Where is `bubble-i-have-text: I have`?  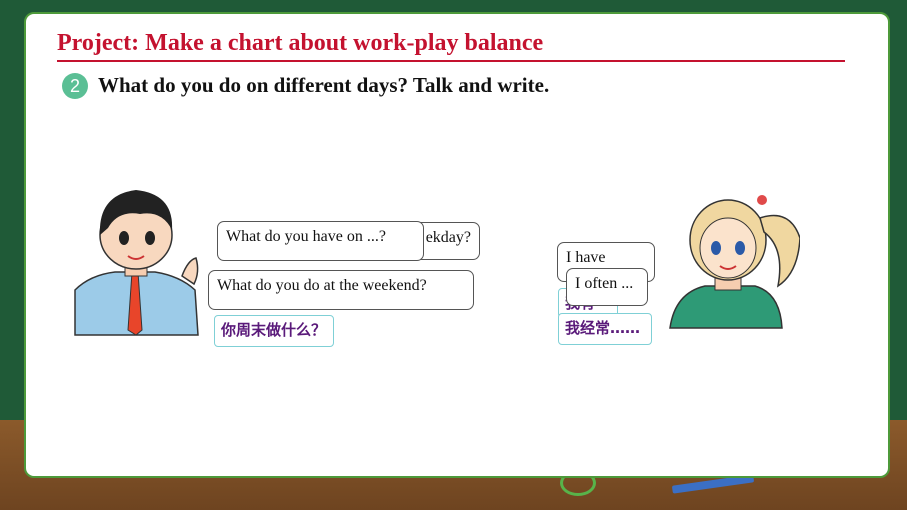 bubble-i-have-text: I have is located at coordinates (586, 257).